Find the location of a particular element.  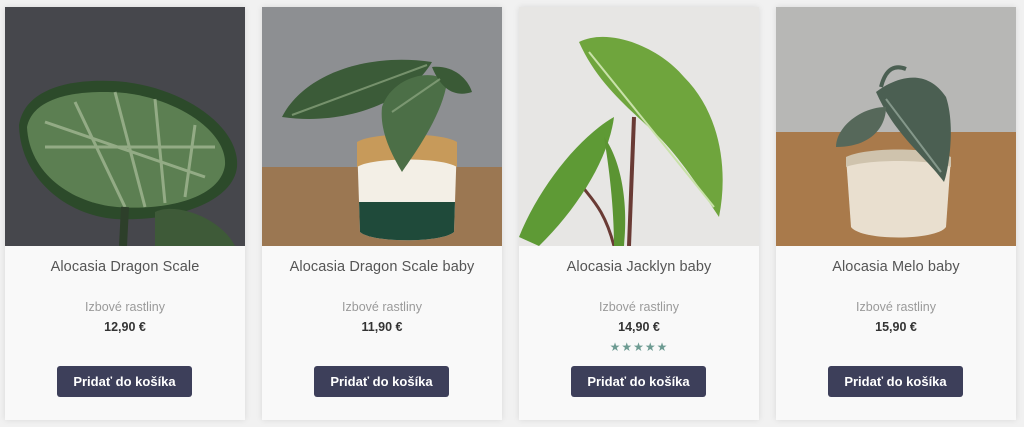

product-title: Alocasia Dragon Scale baby is located at coordinates (382, 267).